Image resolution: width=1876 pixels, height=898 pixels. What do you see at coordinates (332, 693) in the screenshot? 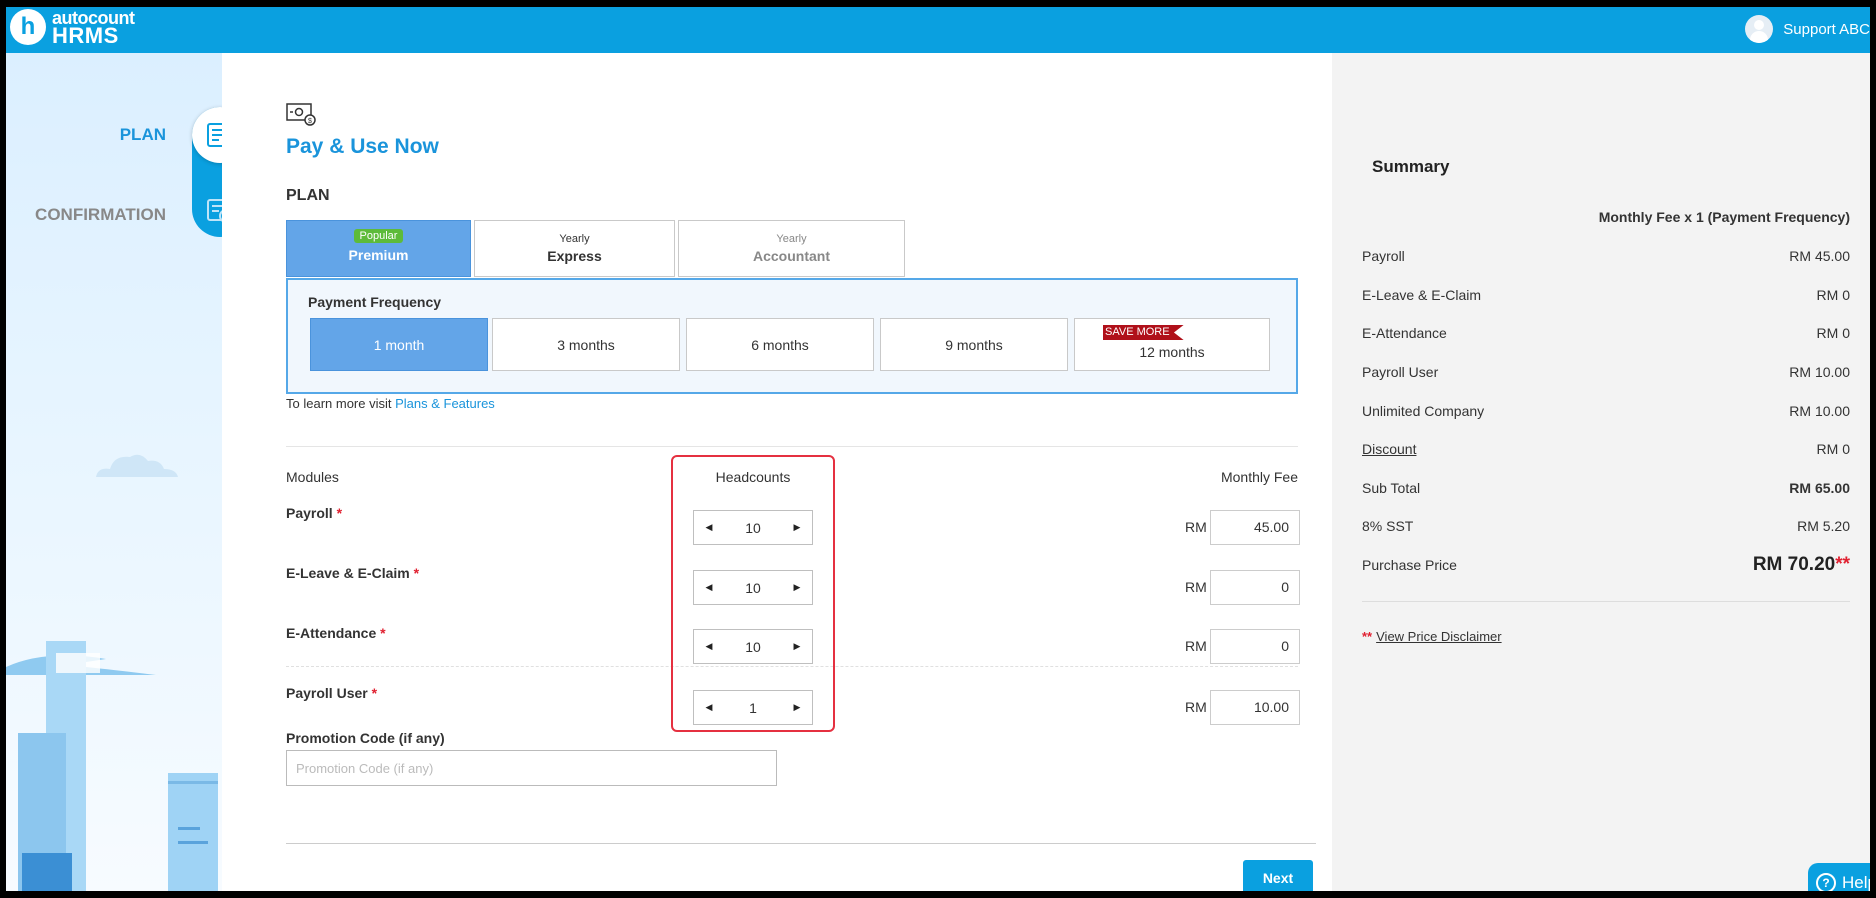
I see `module-payroll-user-label: Payroll User *` at bounding box center [332, 693].